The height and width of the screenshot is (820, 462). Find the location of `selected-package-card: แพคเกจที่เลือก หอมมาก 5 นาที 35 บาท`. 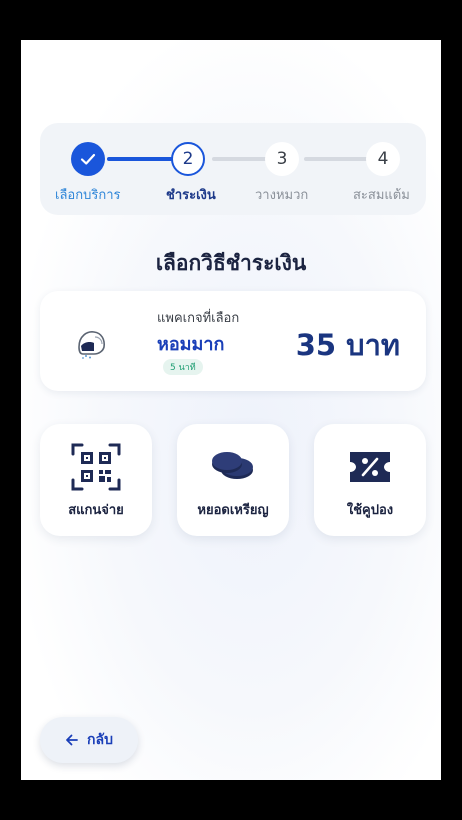

selected-package-card: แพคเกจที่เลือก หอมมาก 5 นาที 35 บาท is located at coordinates (233, 341).